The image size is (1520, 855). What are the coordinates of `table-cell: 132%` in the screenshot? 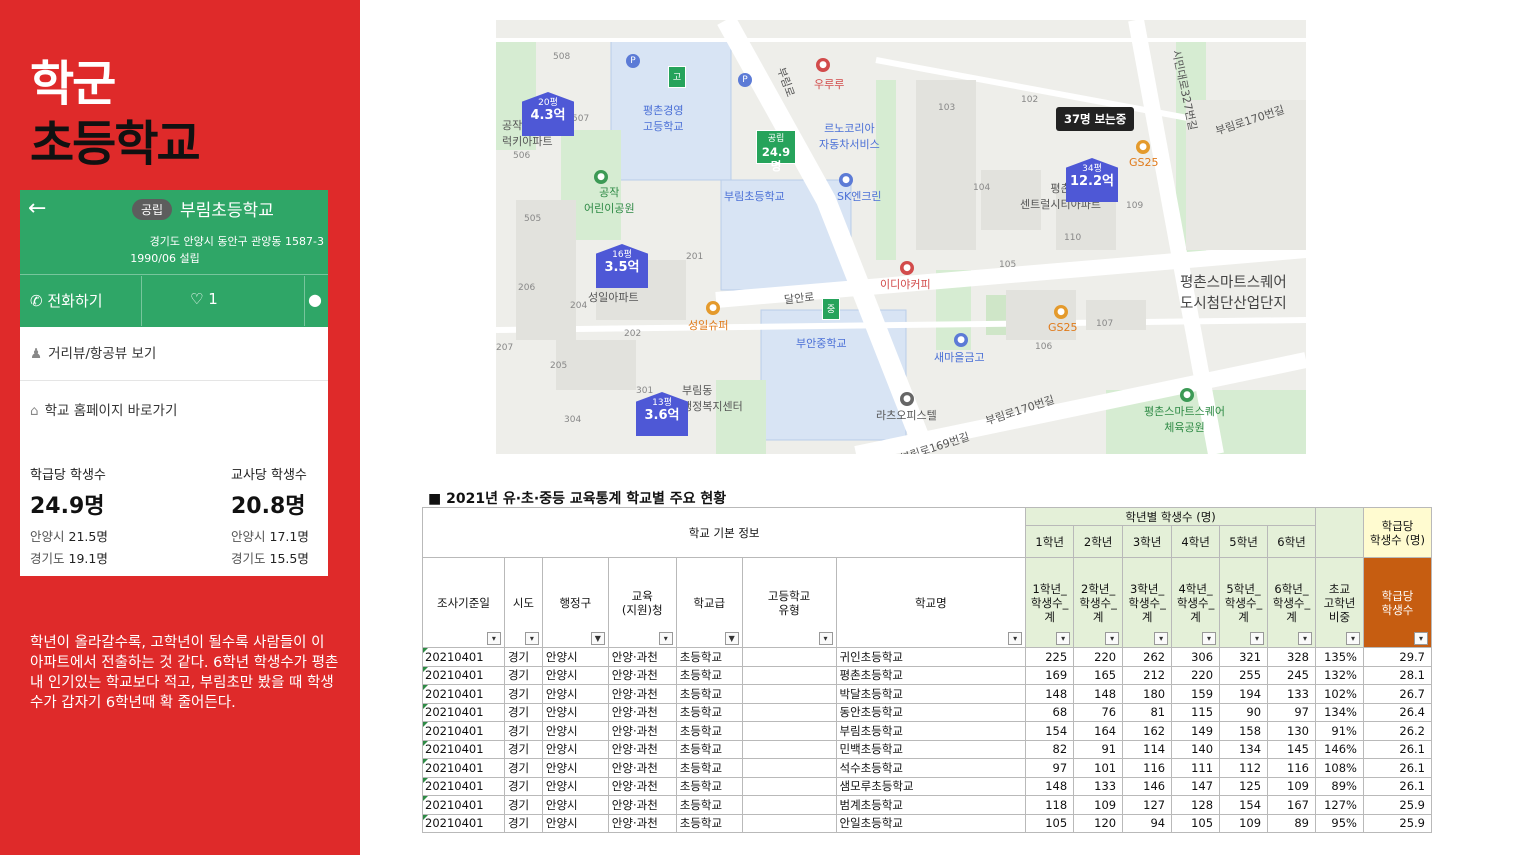 It's located at (1339, 675).